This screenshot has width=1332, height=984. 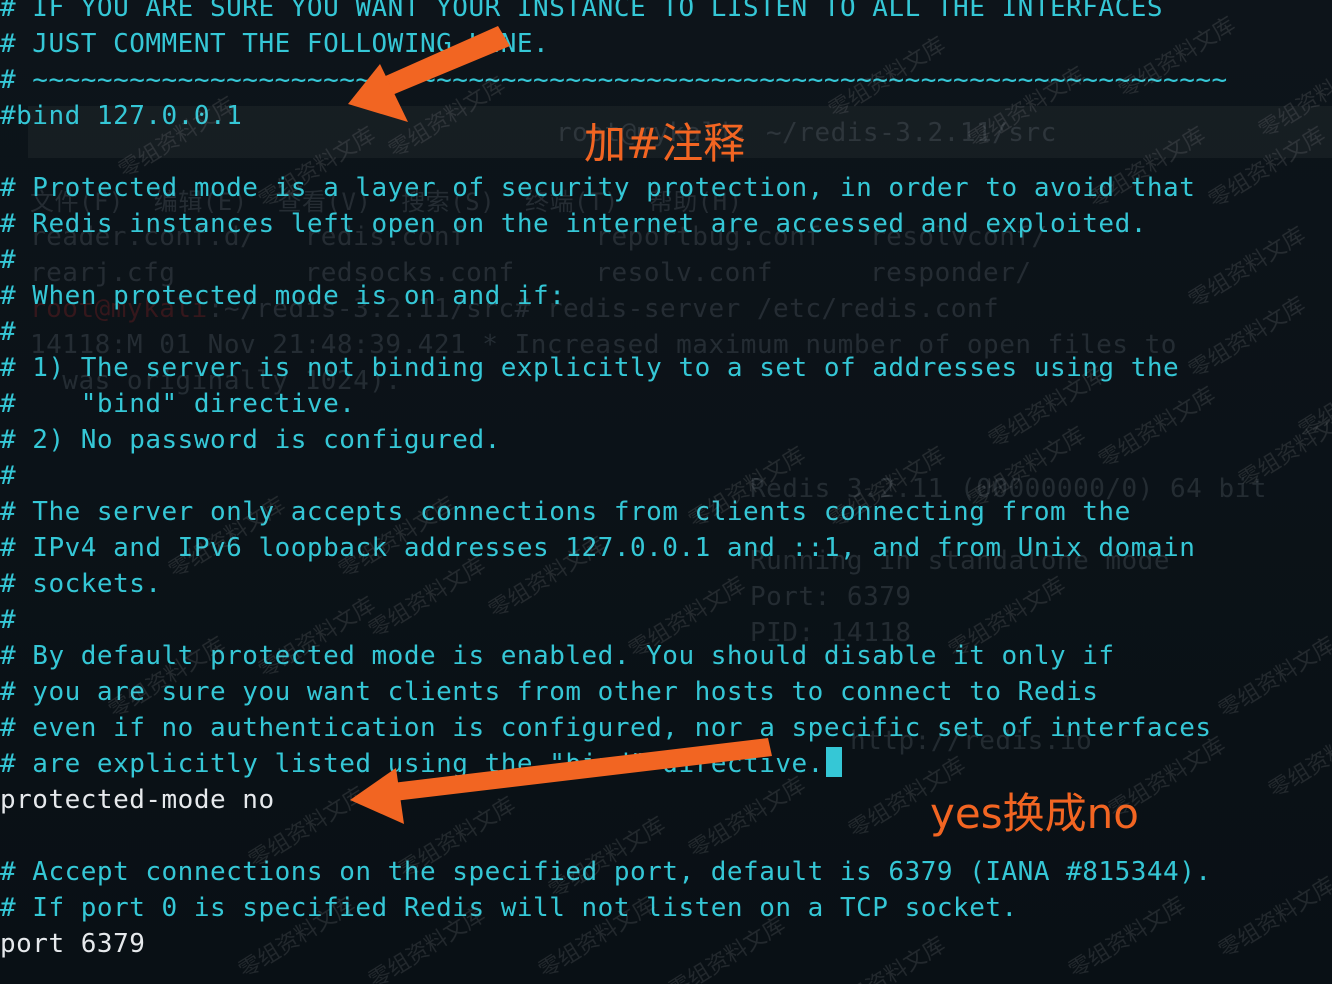 I want to click on annotation-add-comment: 加#注释, so click(x=665, y=143).